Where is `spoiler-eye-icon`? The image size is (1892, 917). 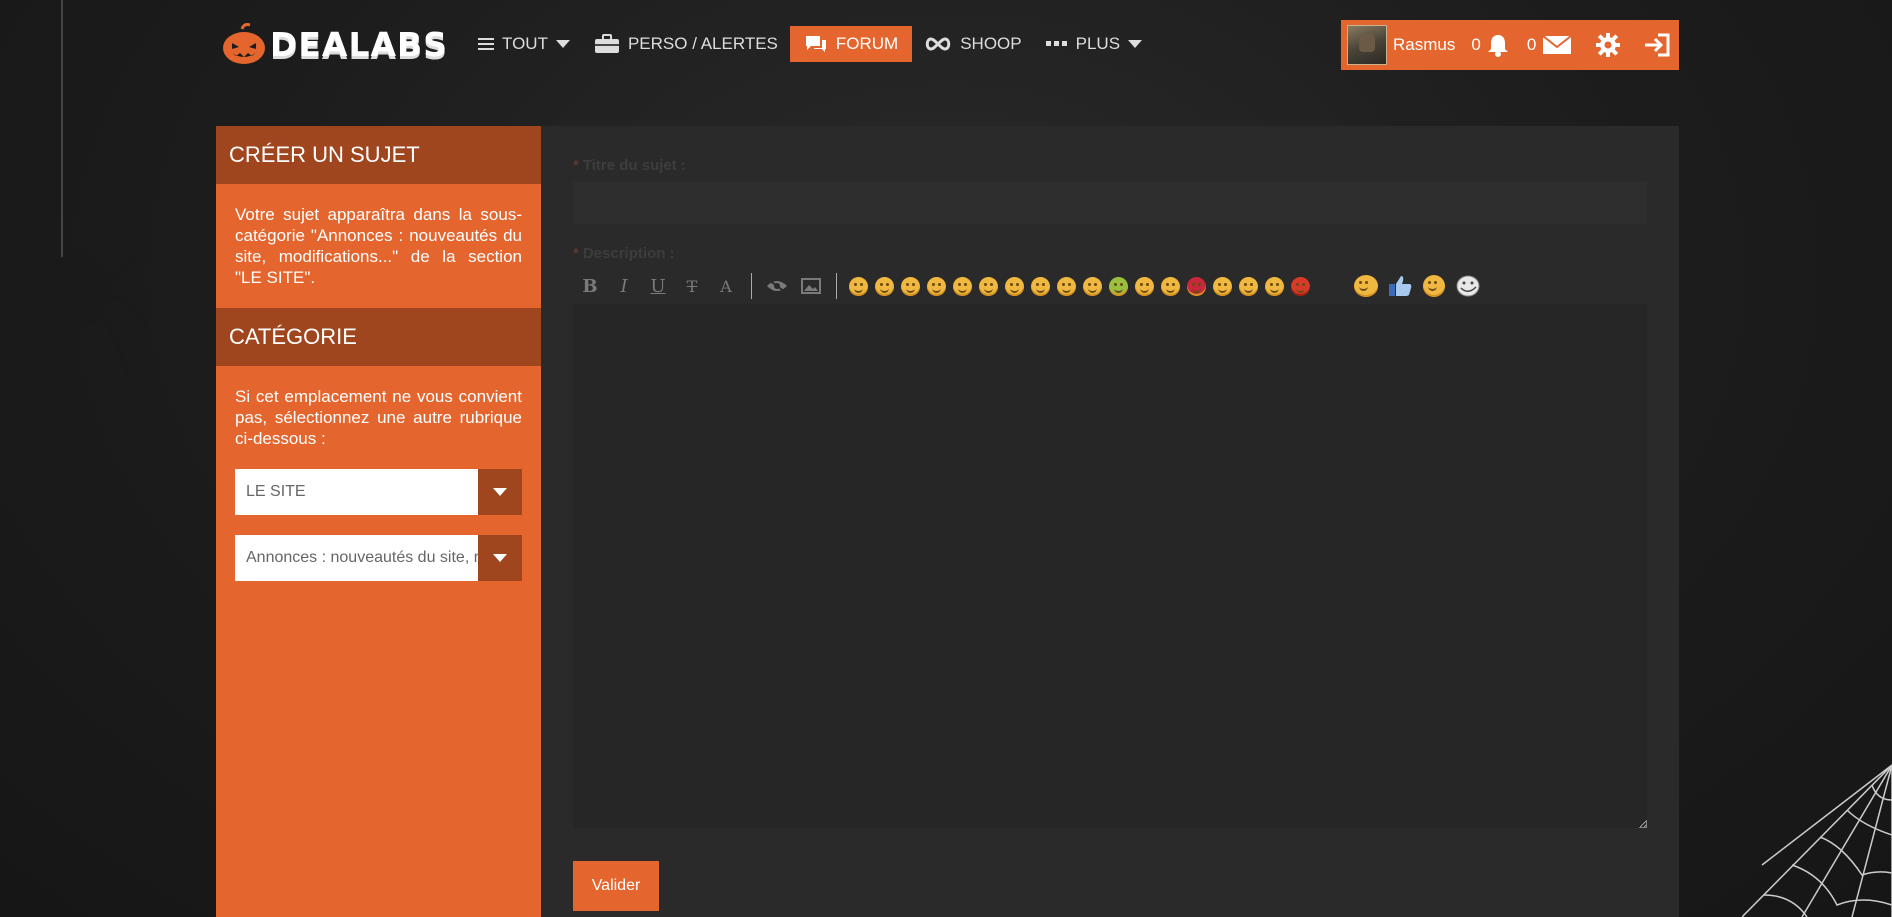 spoiler-eye-icon is located at coordinates (777, 286).